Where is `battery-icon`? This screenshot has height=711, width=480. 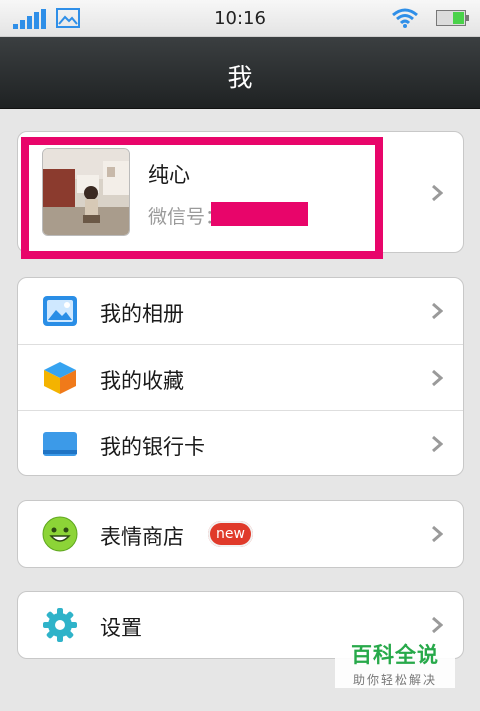
battery-icon is located at coordinates (452, 18).